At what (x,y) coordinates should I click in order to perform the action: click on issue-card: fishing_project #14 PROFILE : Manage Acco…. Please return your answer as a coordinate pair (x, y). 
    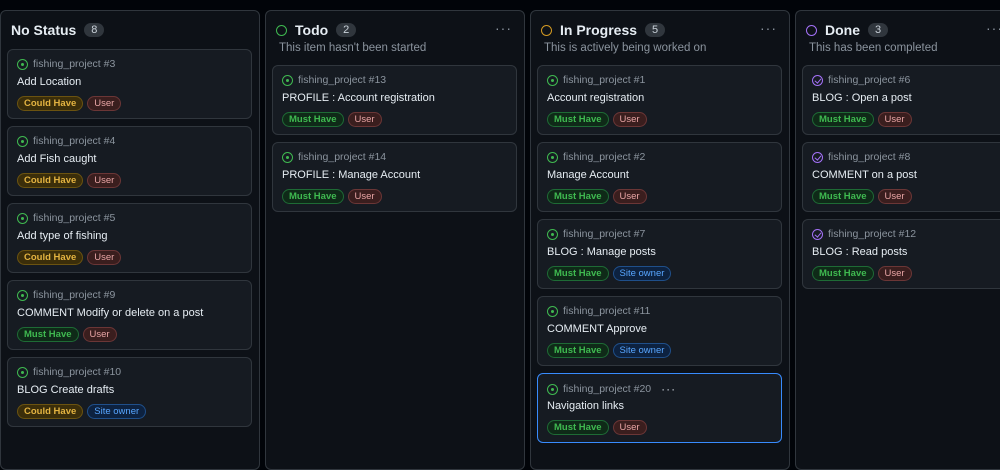
    Looking at the image, I should click on (394, 177).